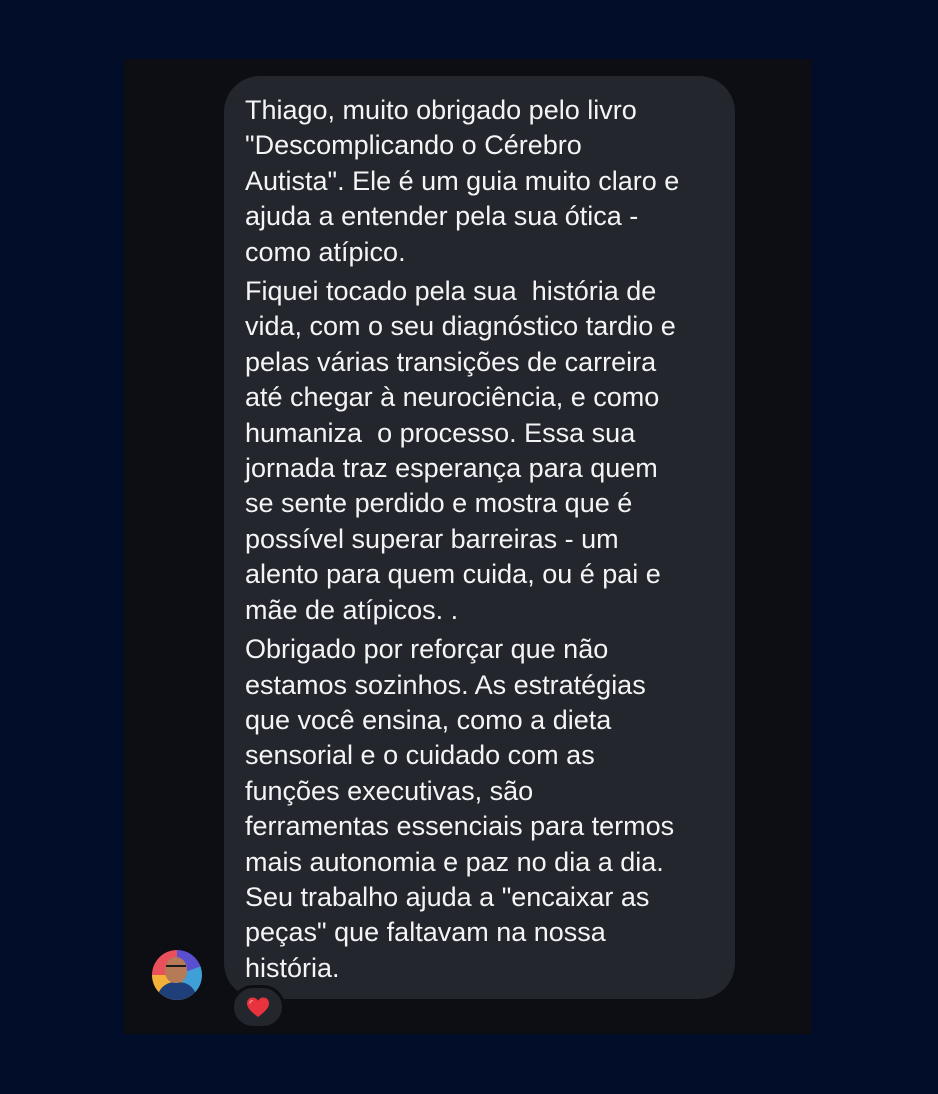  What do you see at coordinates (428, 719) in the screenshot?
I see `message-line: que você ensina, como a dieta` at bounding box center [428, 719].